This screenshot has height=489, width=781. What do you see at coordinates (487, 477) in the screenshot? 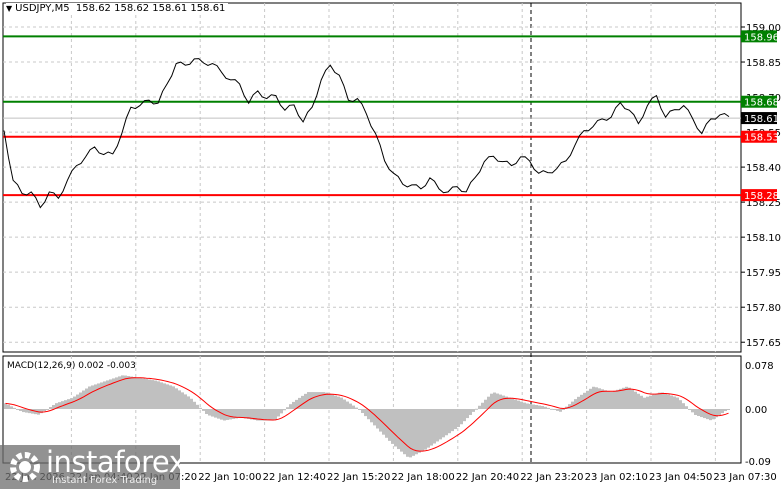
I see `time-tick-label: 22 Jan 20:40` at bounding box center [487, 477].